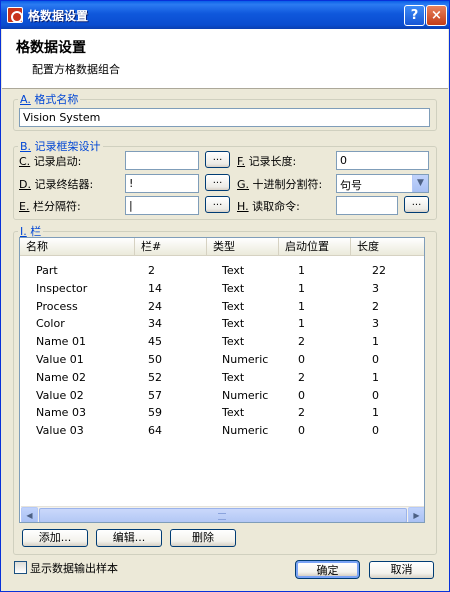 Image resolution: width=450 pixels, height=592 pixels. What do you see at coordinates (203, 538) in the screenshot?
I see `delete-column-button: 删除` at bounding box center [203, 538].